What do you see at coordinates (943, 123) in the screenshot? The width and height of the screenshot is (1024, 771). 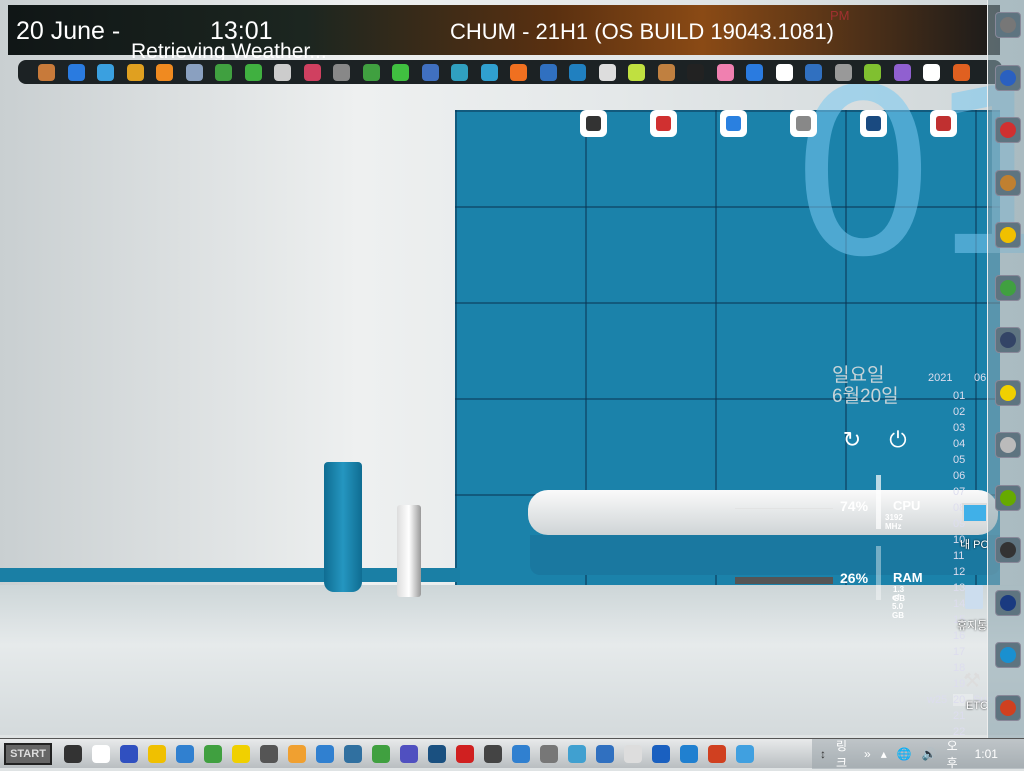 I see `ccleaner-icon` at bounding box center [943, 123].